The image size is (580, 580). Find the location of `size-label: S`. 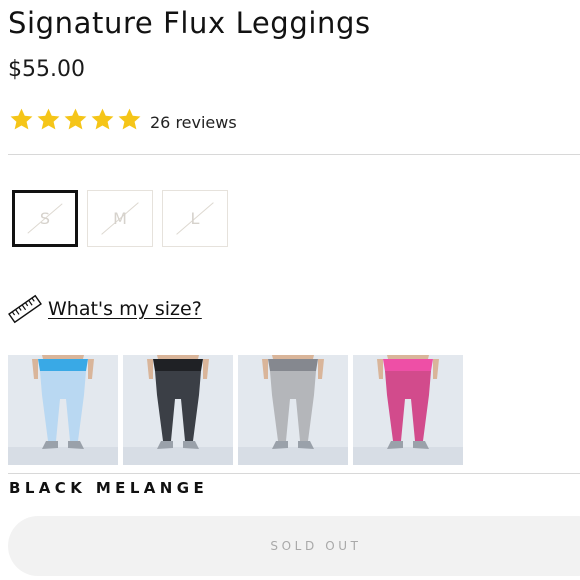

size-label: S is located at coordinates (45, 218).